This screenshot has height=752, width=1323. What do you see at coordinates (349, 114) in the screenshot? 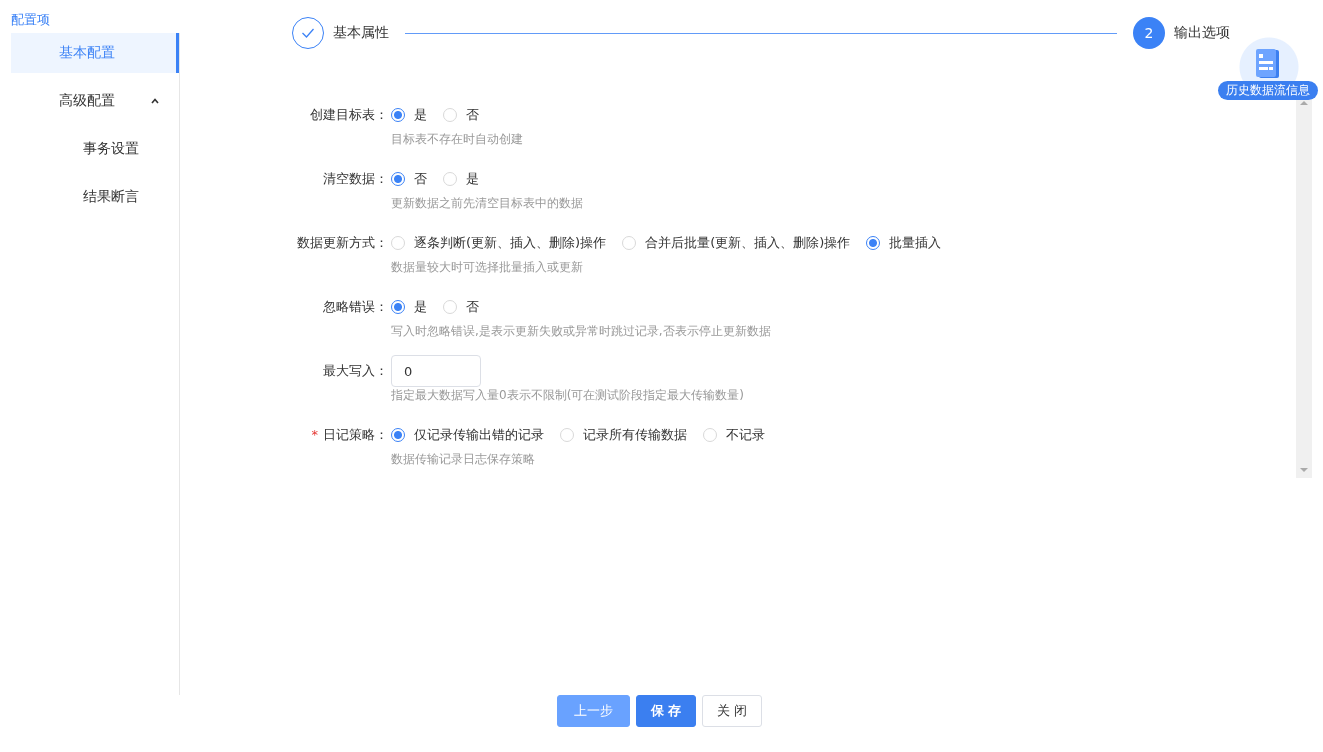
I see `field-label: 创建目标表：` at bounding box center [349, 114].